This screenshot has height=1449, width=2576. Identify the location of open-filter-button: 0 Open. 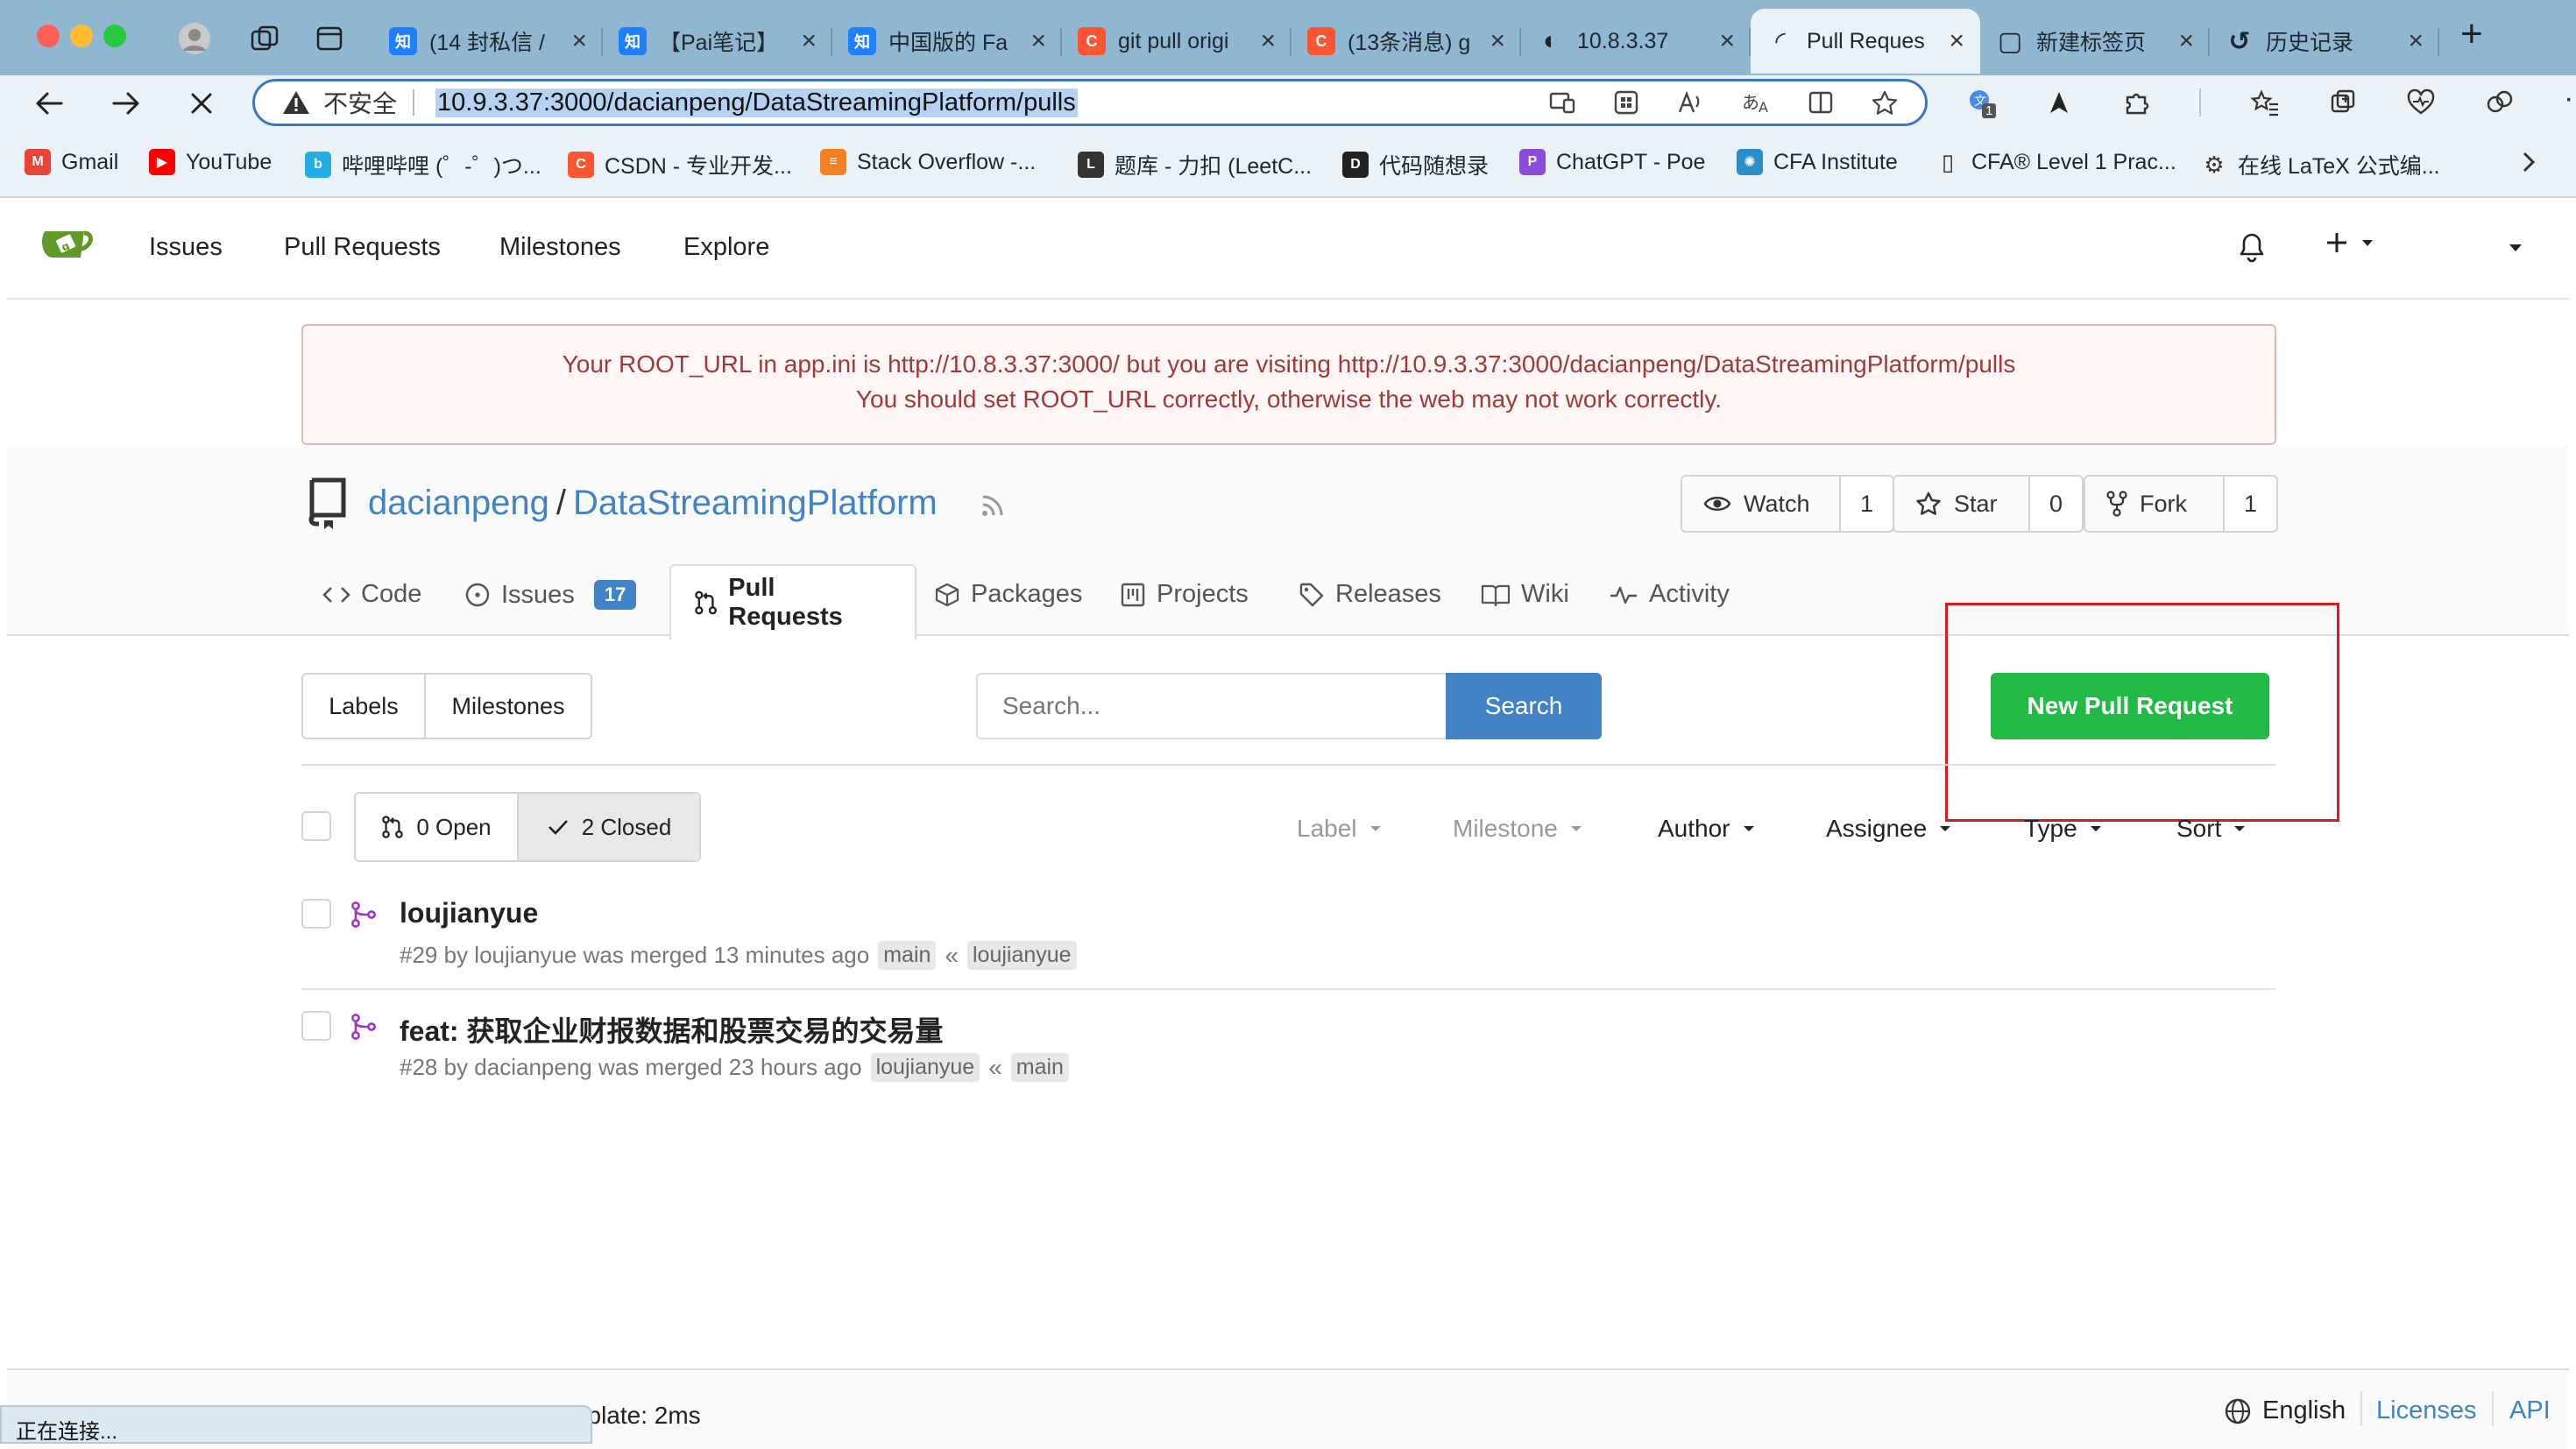
(436, 827).